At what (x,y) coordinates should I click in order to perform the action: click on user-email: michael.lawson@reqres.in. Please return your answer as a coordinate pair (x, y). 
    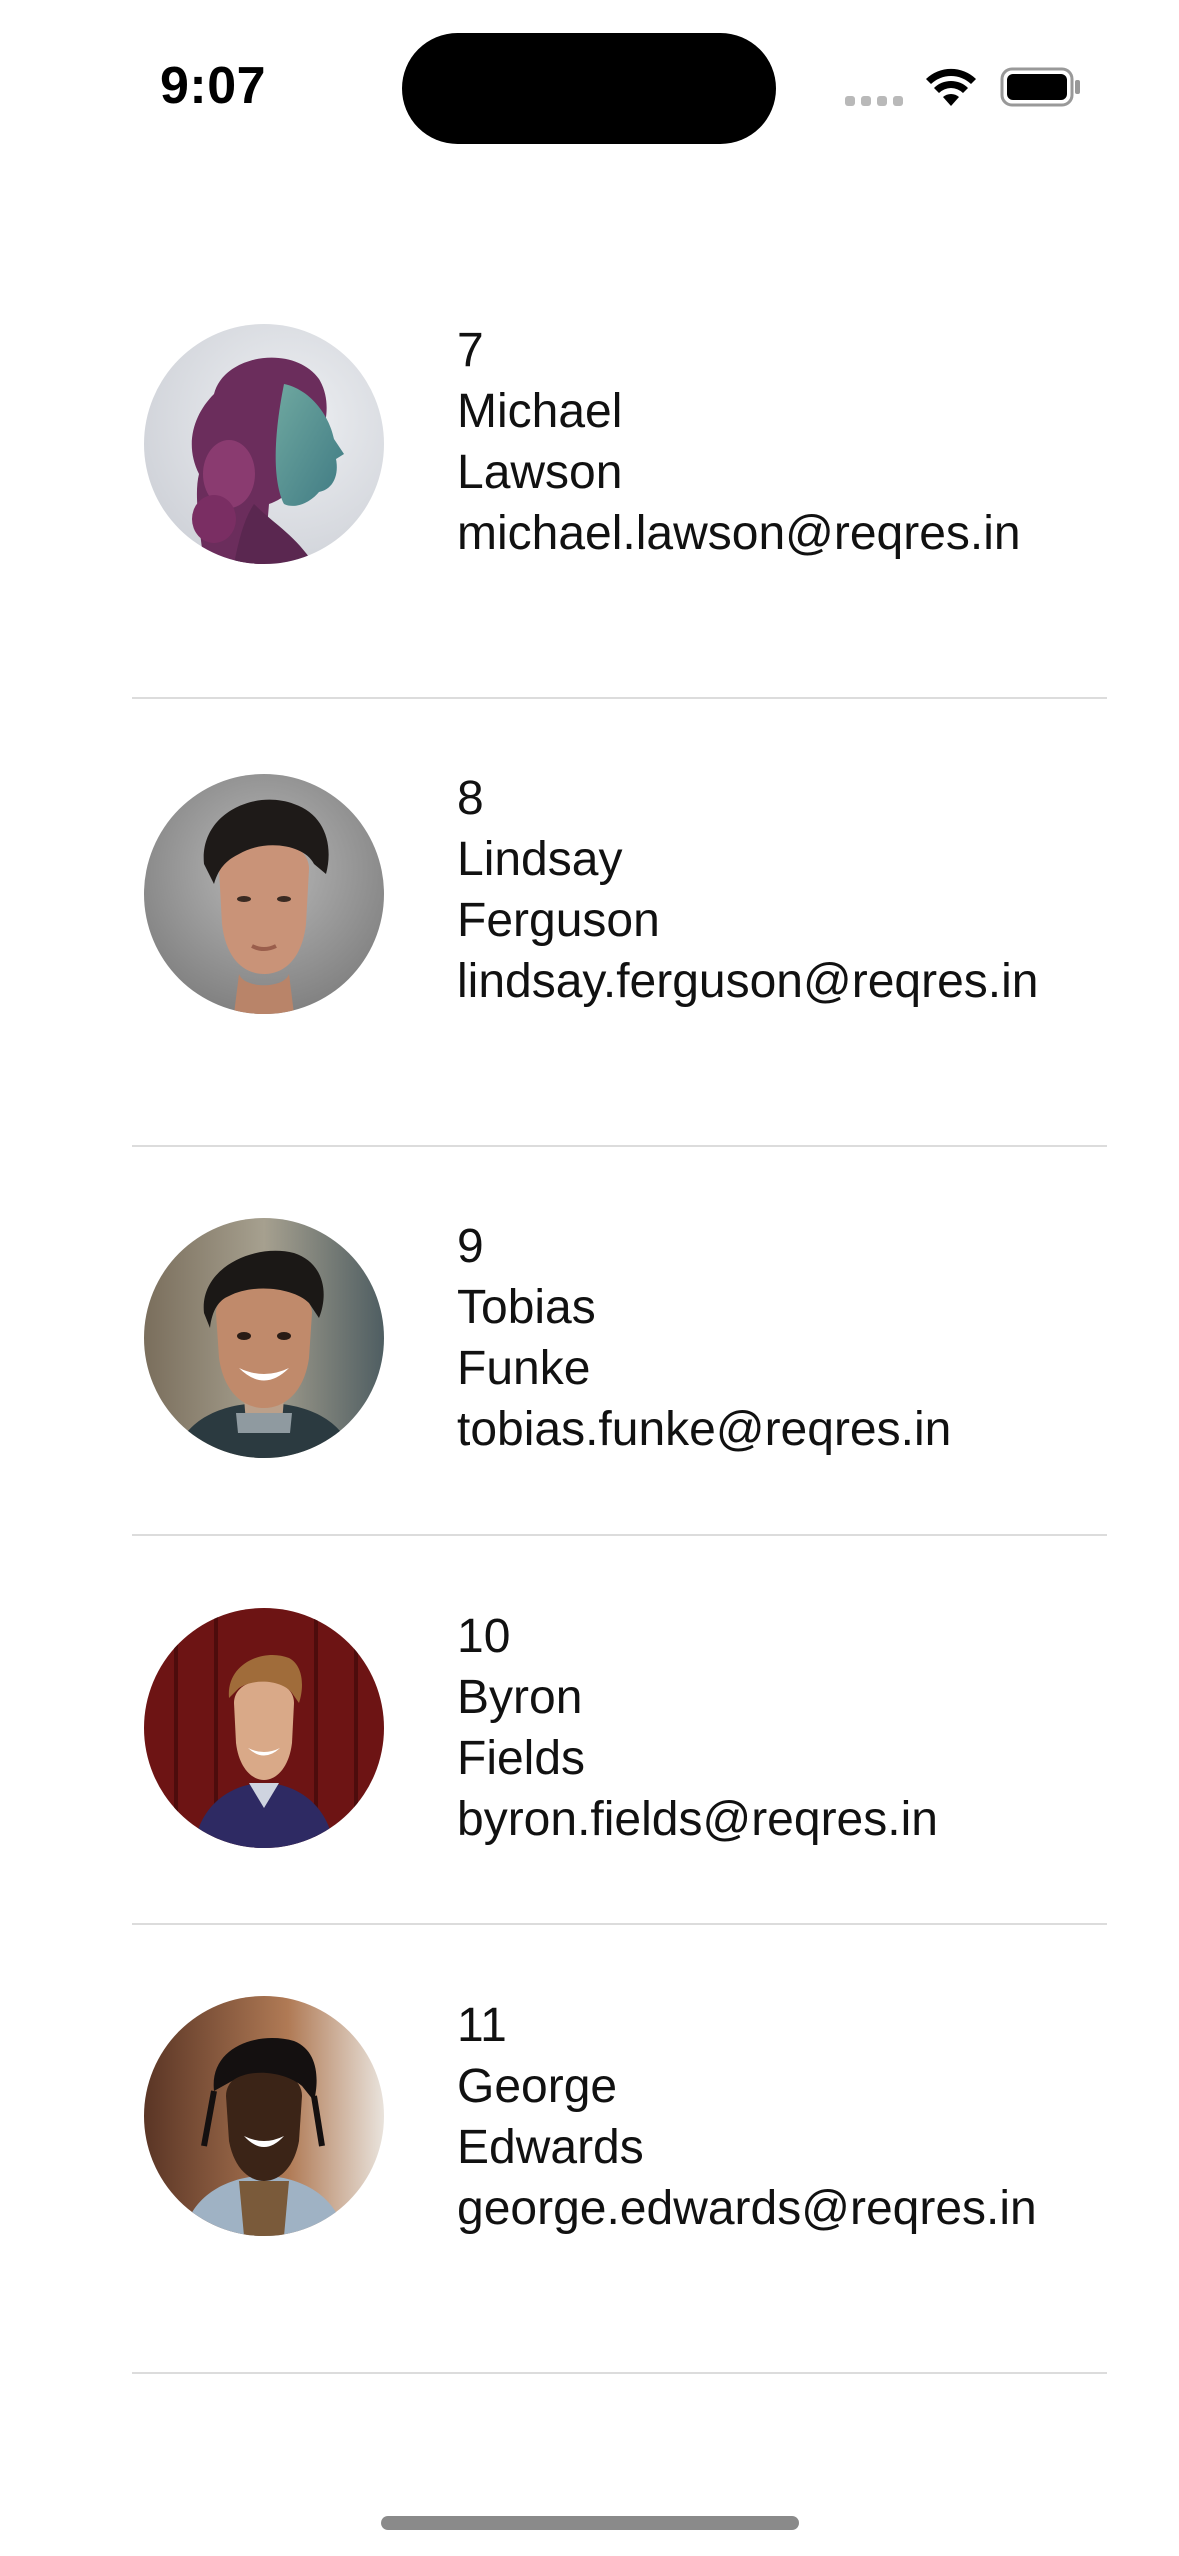
    Looking at the image, I should click on (739, 533).